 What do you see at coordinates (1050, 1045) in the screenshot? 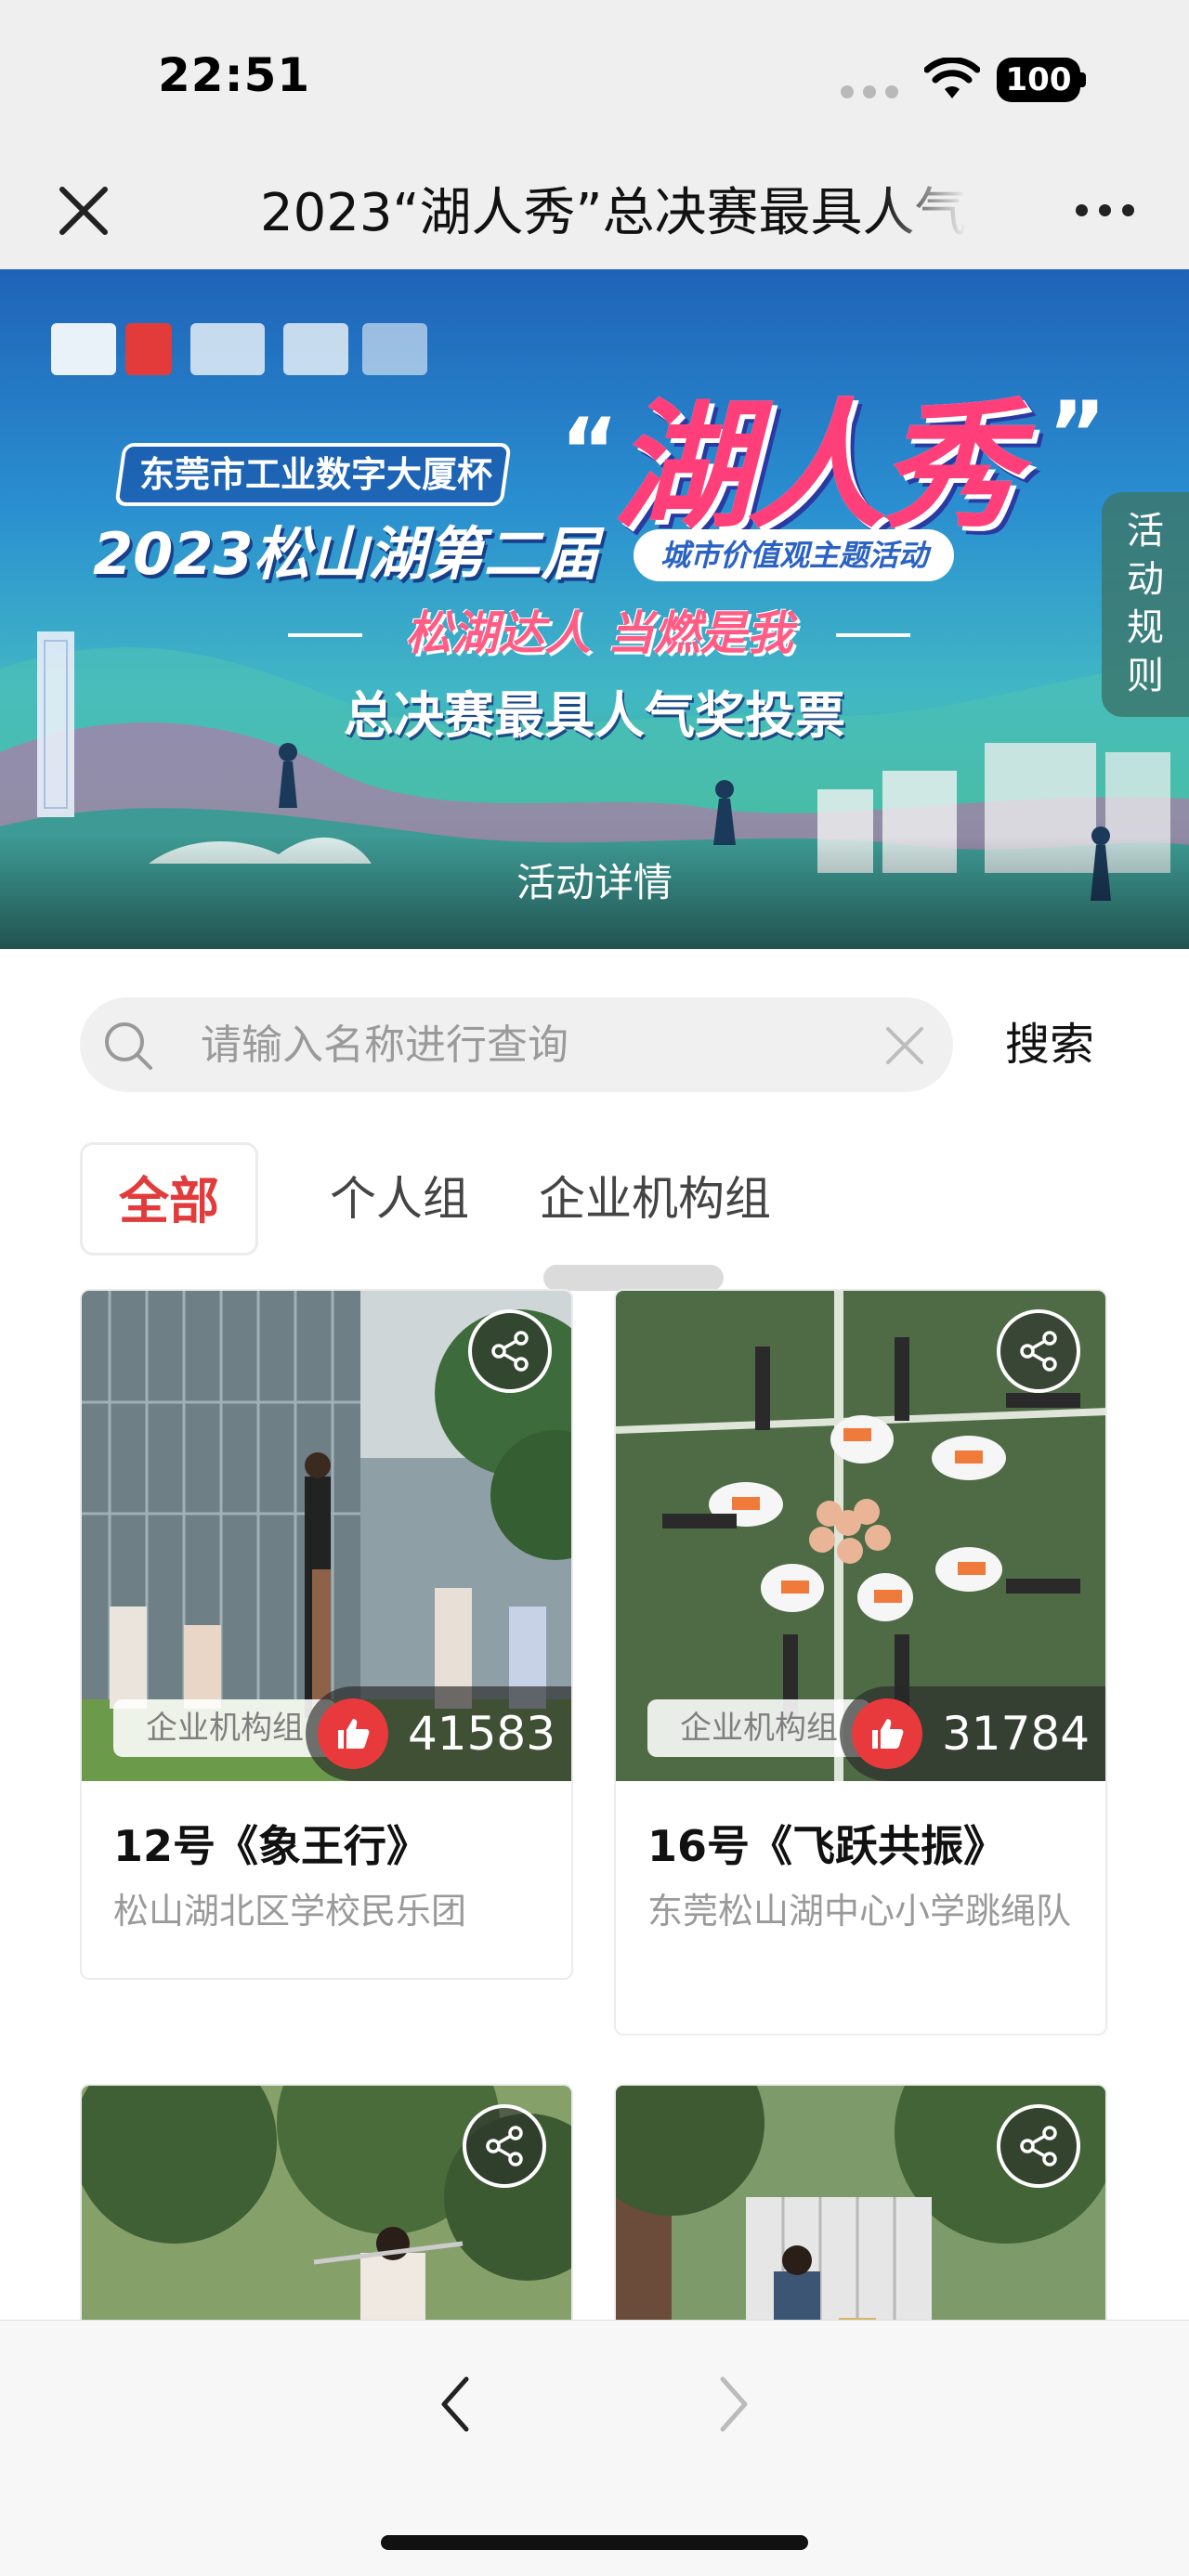
I see `search-button: 搜索` at bounding box center [1050, 1045].